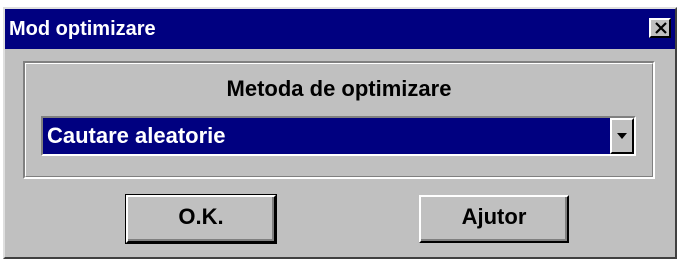 Image resolution: width=683 pixels, height=264 pixels. What do you see at coordinates (338, 136) in the screenshot?
I see `method-select: Cautare aleatorie` at bounding box center [338, 136].